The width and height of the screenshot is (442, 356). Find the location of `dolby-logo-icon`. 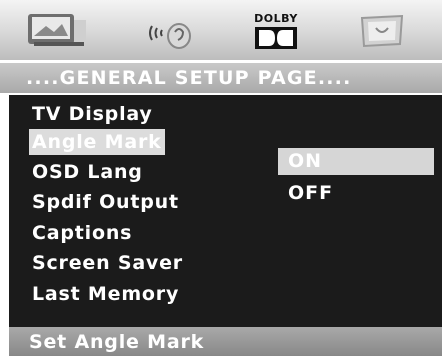

dolby-logo-icon is located at coordinates (276, 38).